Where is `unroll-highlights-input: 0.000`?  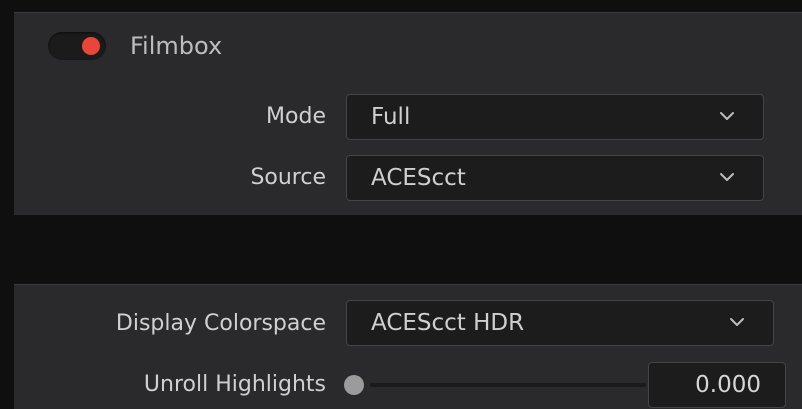 unroll-highlights-input: 0.000 is located at coordinates (717, 385).